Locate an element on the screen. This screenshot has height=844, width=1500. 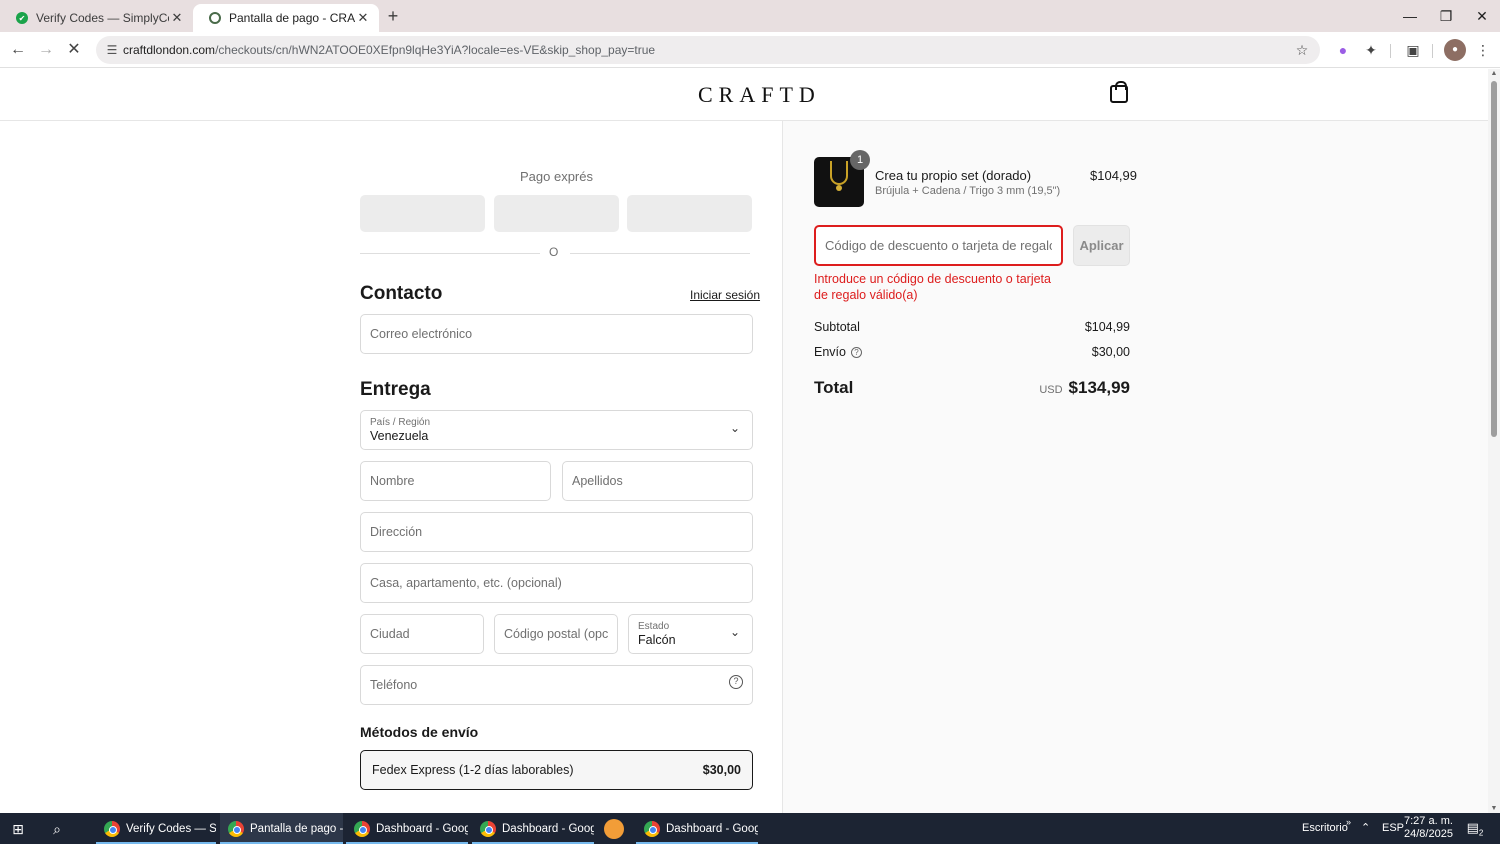
site-logo: CRAFTD is located at coordinates (759, 95).